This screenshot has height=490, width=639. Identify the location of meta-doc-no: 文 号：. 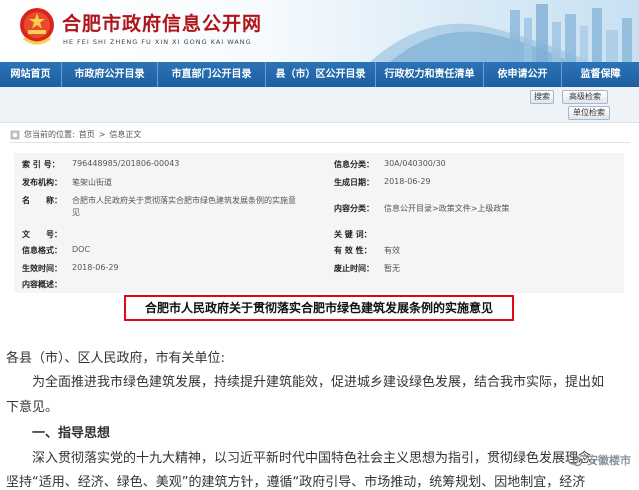
(42, 234).